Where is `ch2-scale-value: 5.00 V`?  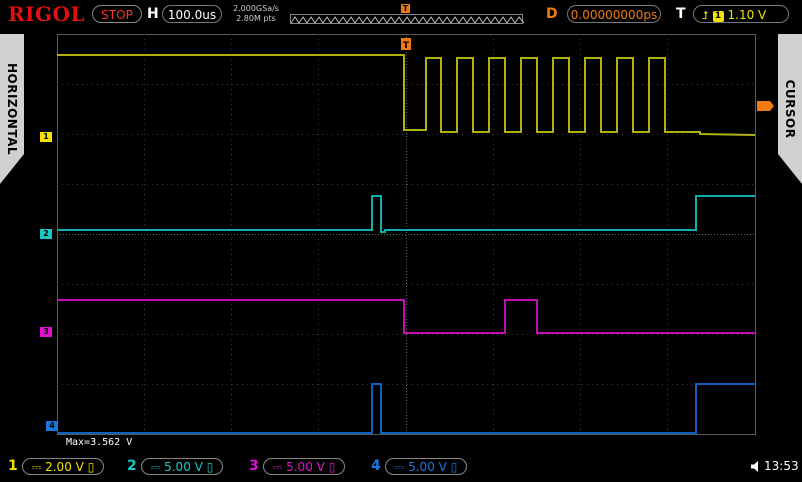
ch2-scale-value: 5.00 V is located at coordinates (183, 467).